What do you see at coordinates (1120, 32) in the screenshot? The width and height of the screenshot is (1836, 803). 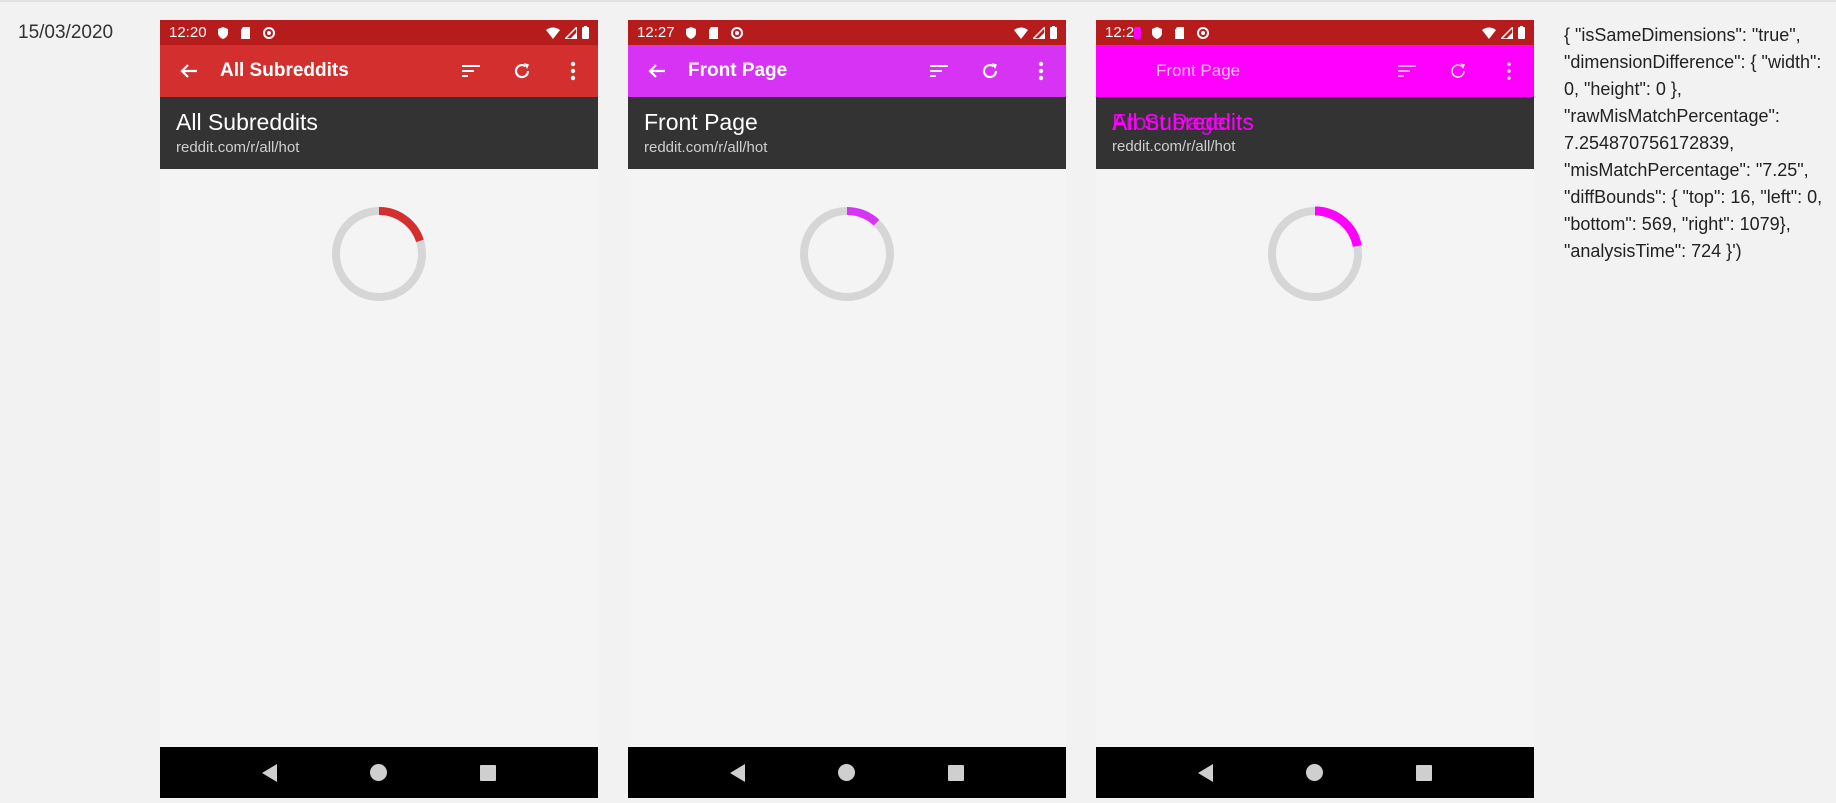 I see `status-time: 12:2` at bounding box center [1120, 32].